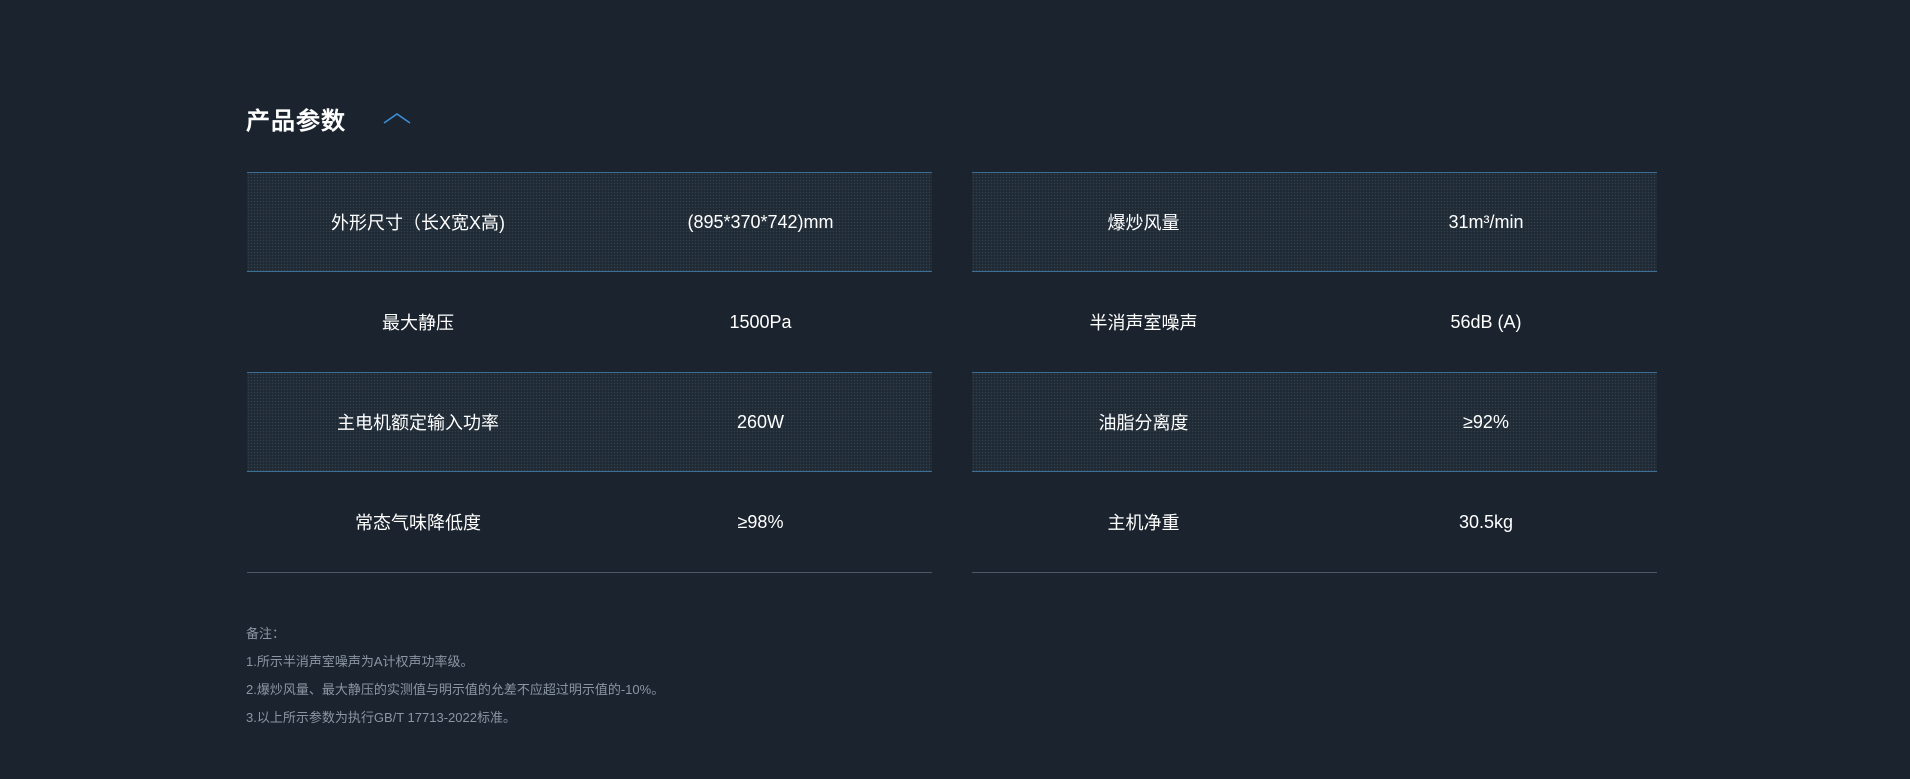 The width and height of the screenshot is (1910, 779). I want to click on spec-row: 常态气味降低度 ≥98%, so click(589, 522).